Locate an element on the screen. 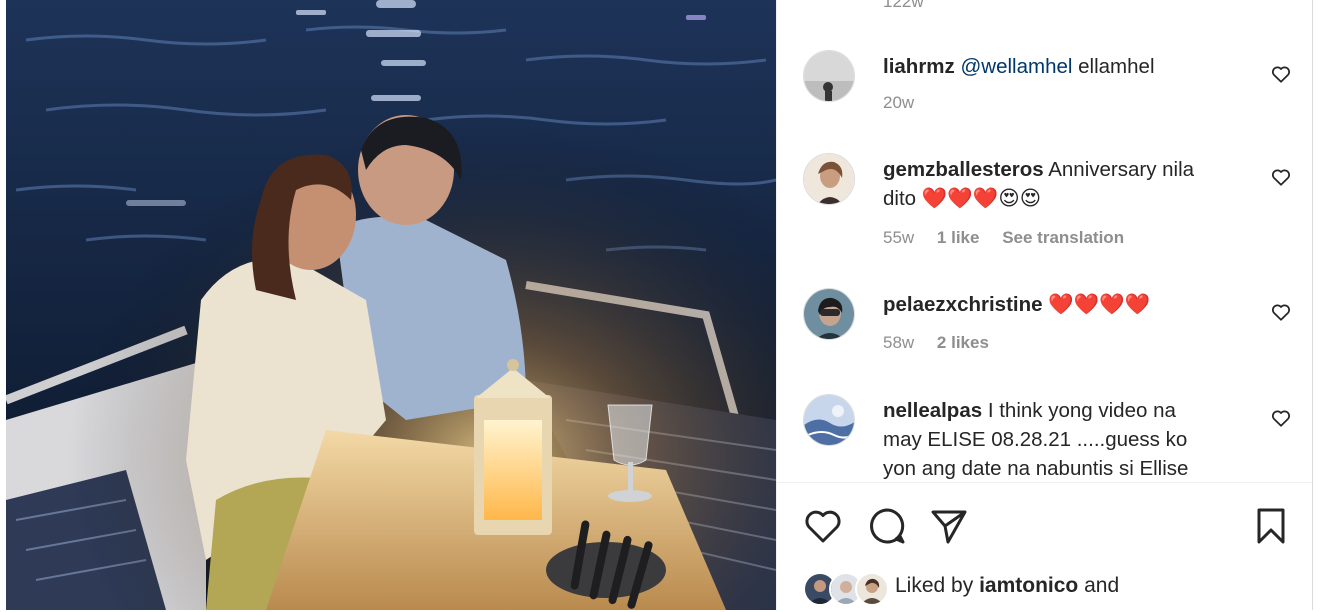 The height and width of the screenshot is (612, 1330). see-translation-button: See translation is located at coordinates (1063, 237).